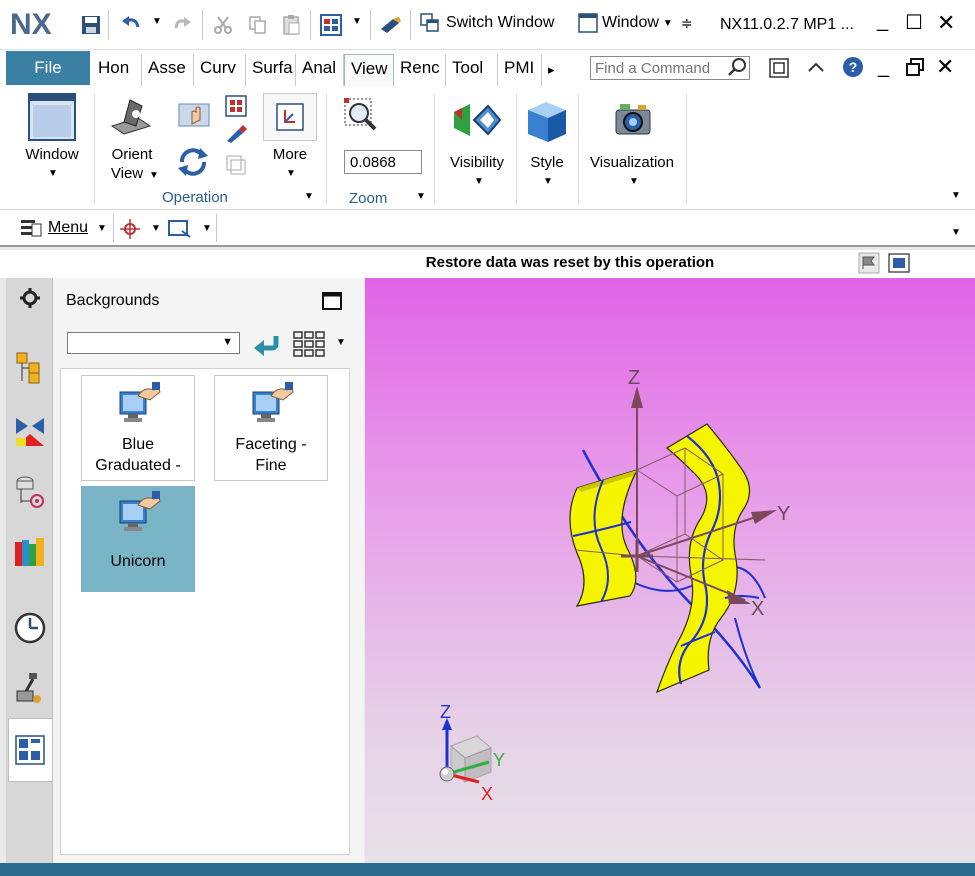 The height and width of the screenshot is (876, 975). I want to click on background-filter-dropdown: ▼, so click(153, 343).